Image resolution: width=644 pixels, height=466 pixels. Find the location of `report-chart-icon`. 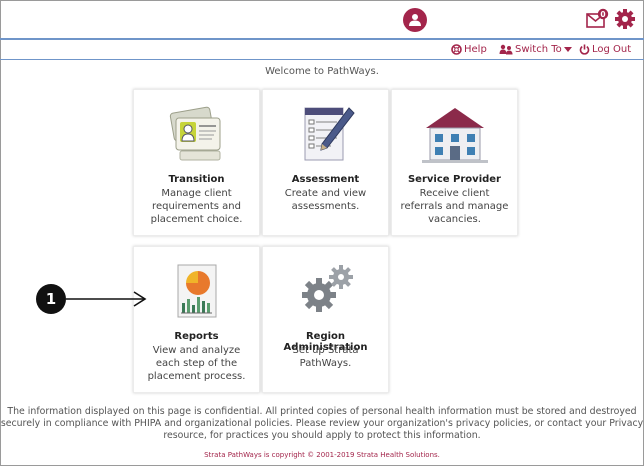

report-chart-icon is located at coordinates (196, 292).